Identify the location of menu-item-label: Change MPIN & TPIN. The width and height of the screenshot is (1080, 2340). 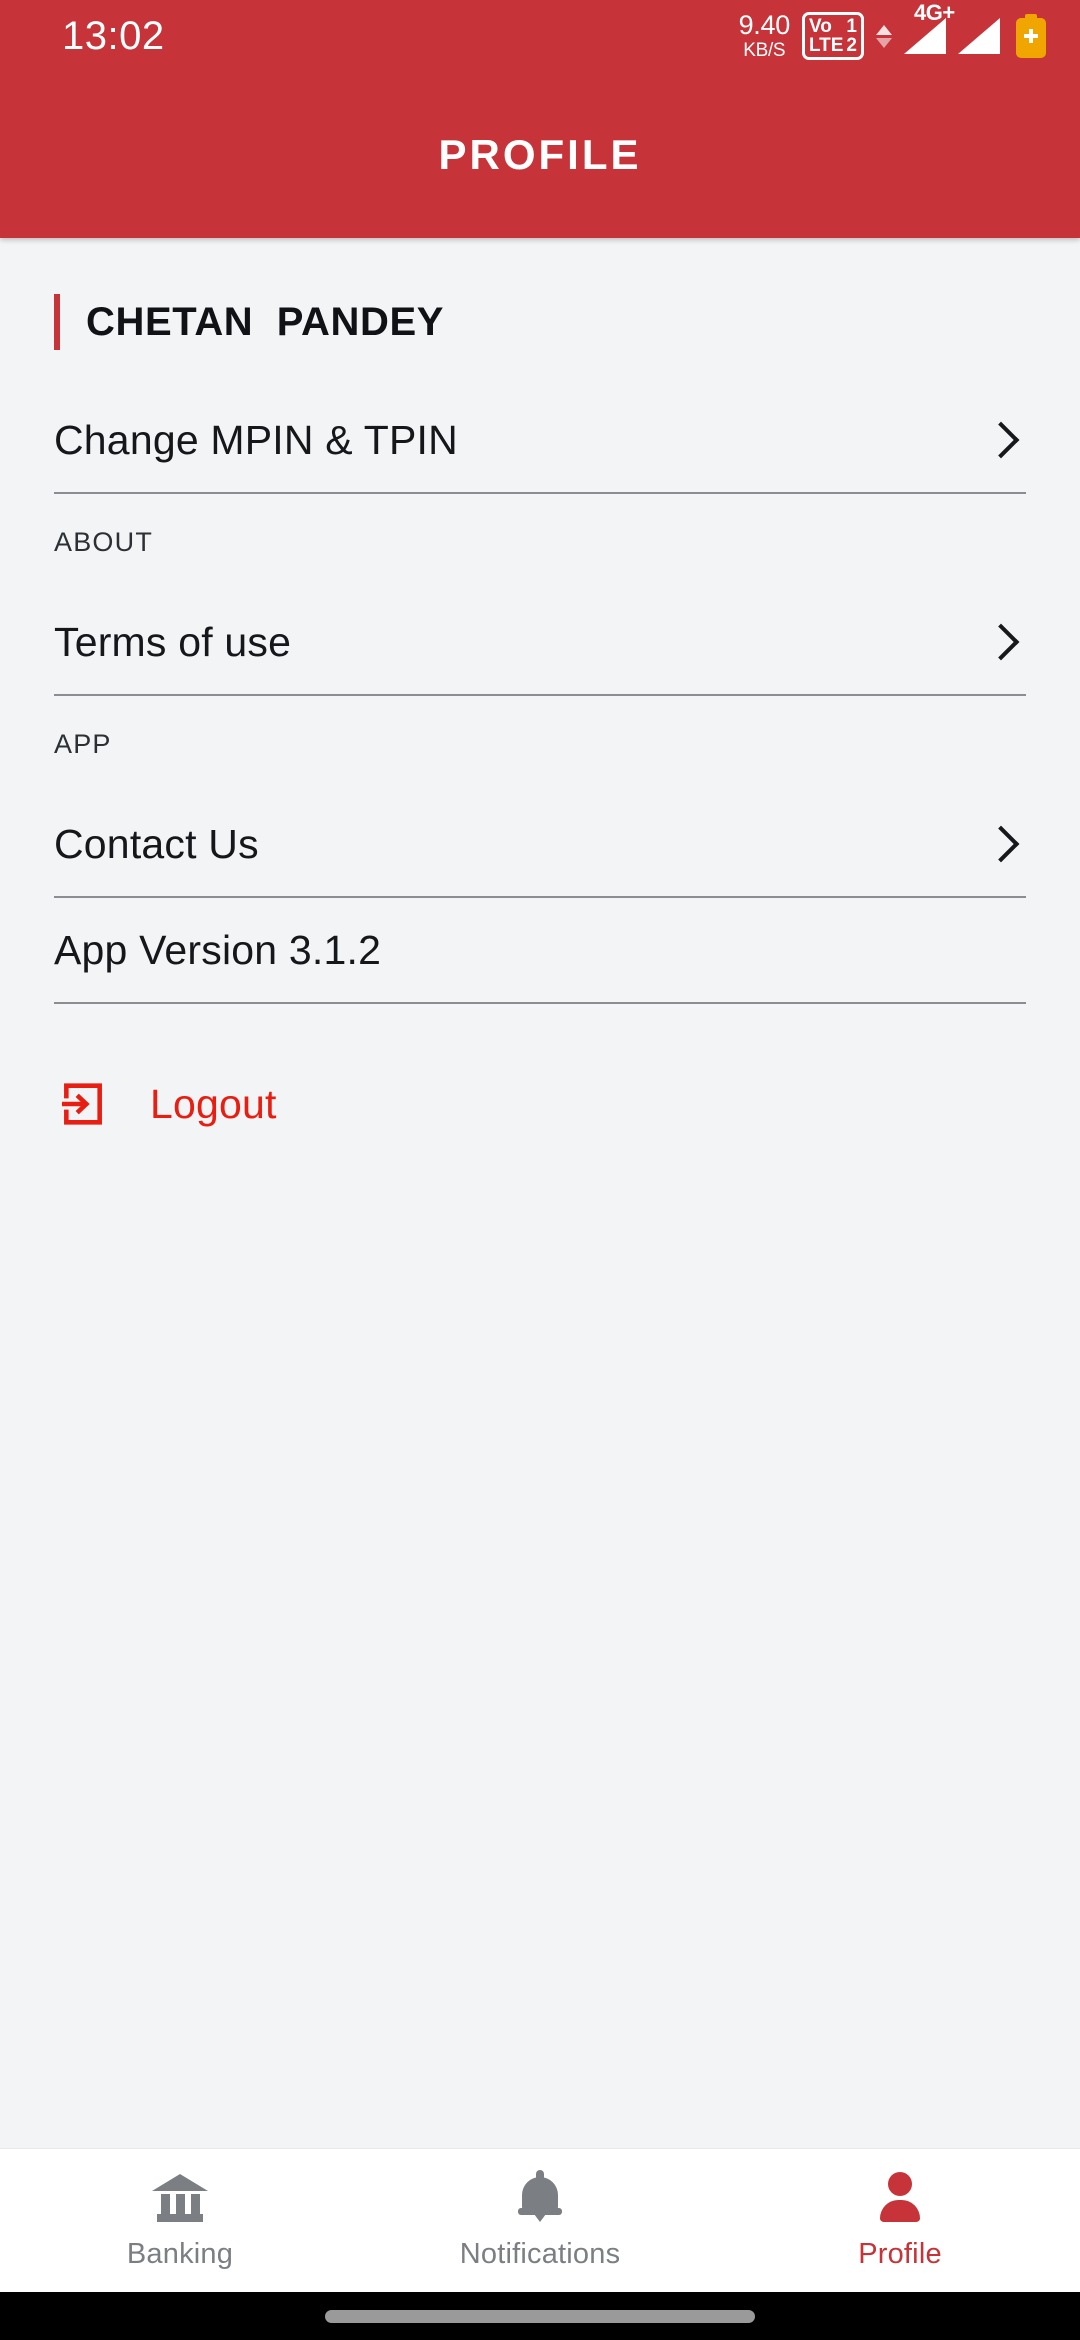
(256, 439).